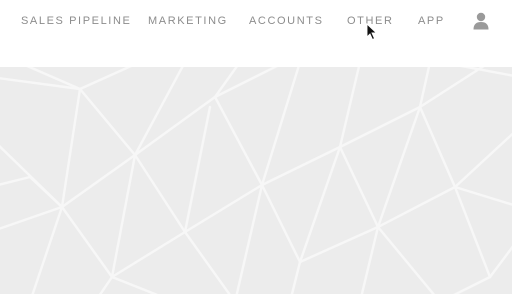  I want to click on user-icon, so click(481, 21).